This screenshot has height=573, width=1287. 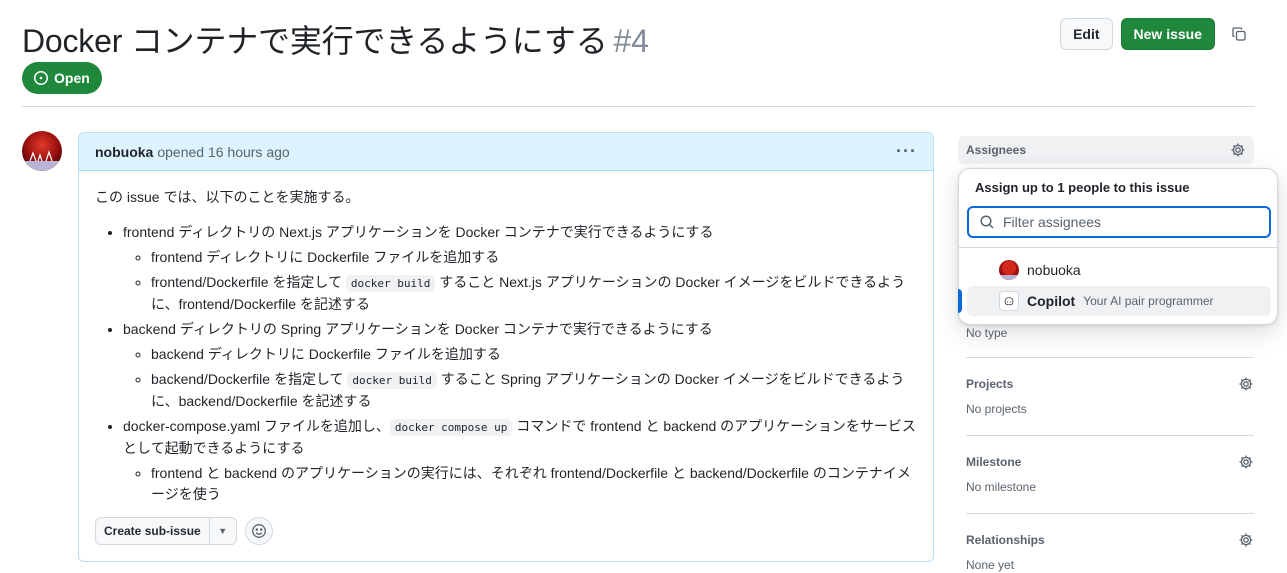 I want to click on comment-options-icon: ···, so click(x=906, y=151).